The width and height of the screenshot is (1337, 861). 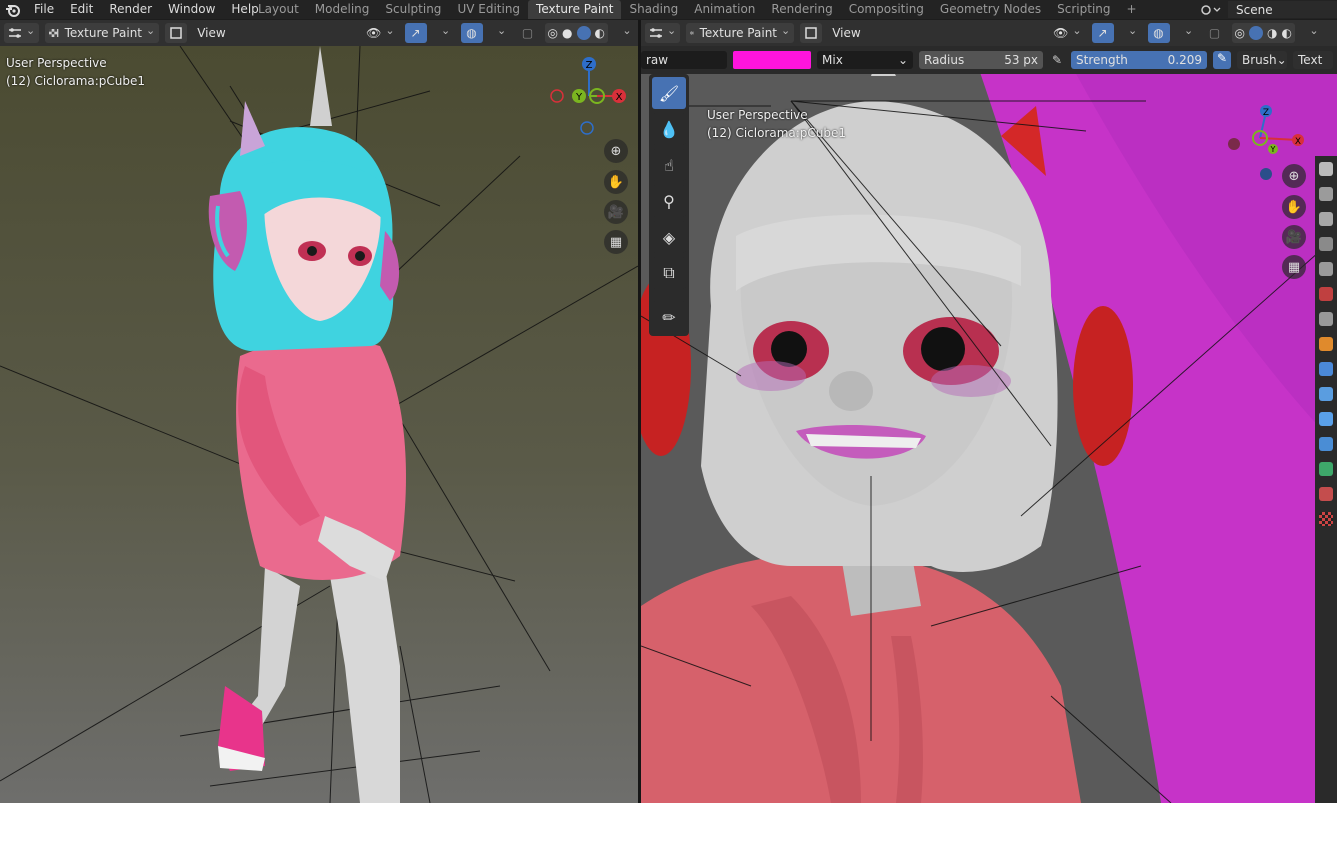 What do you see at coordinates (669, 165) in the screenshot?
I see `smear-tool: ☝` at bounding box center [669, 165].